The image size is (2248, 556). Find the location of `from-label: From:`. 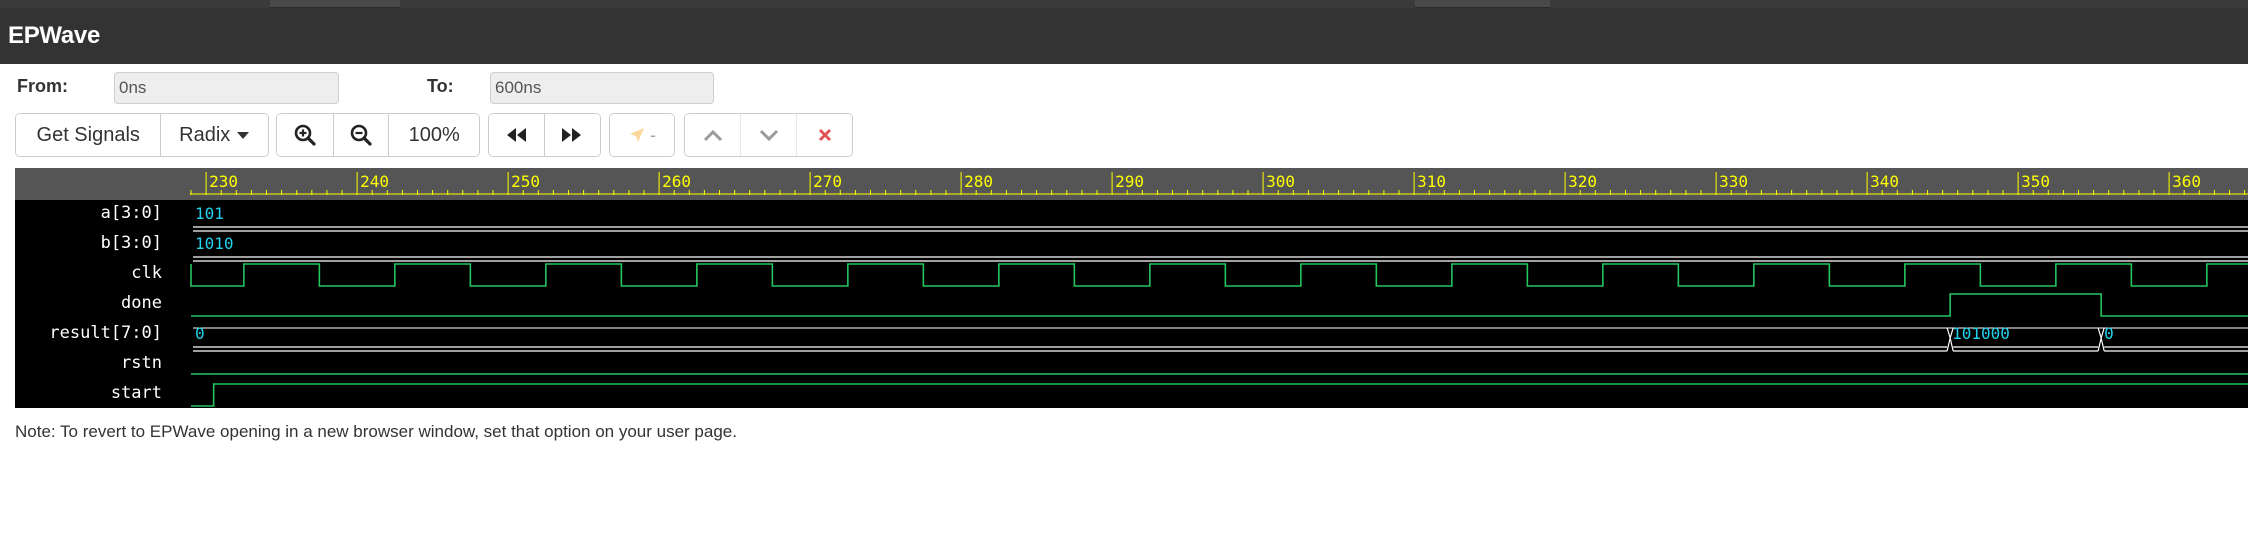

from-label: From: is located at coordinates (42, 86).